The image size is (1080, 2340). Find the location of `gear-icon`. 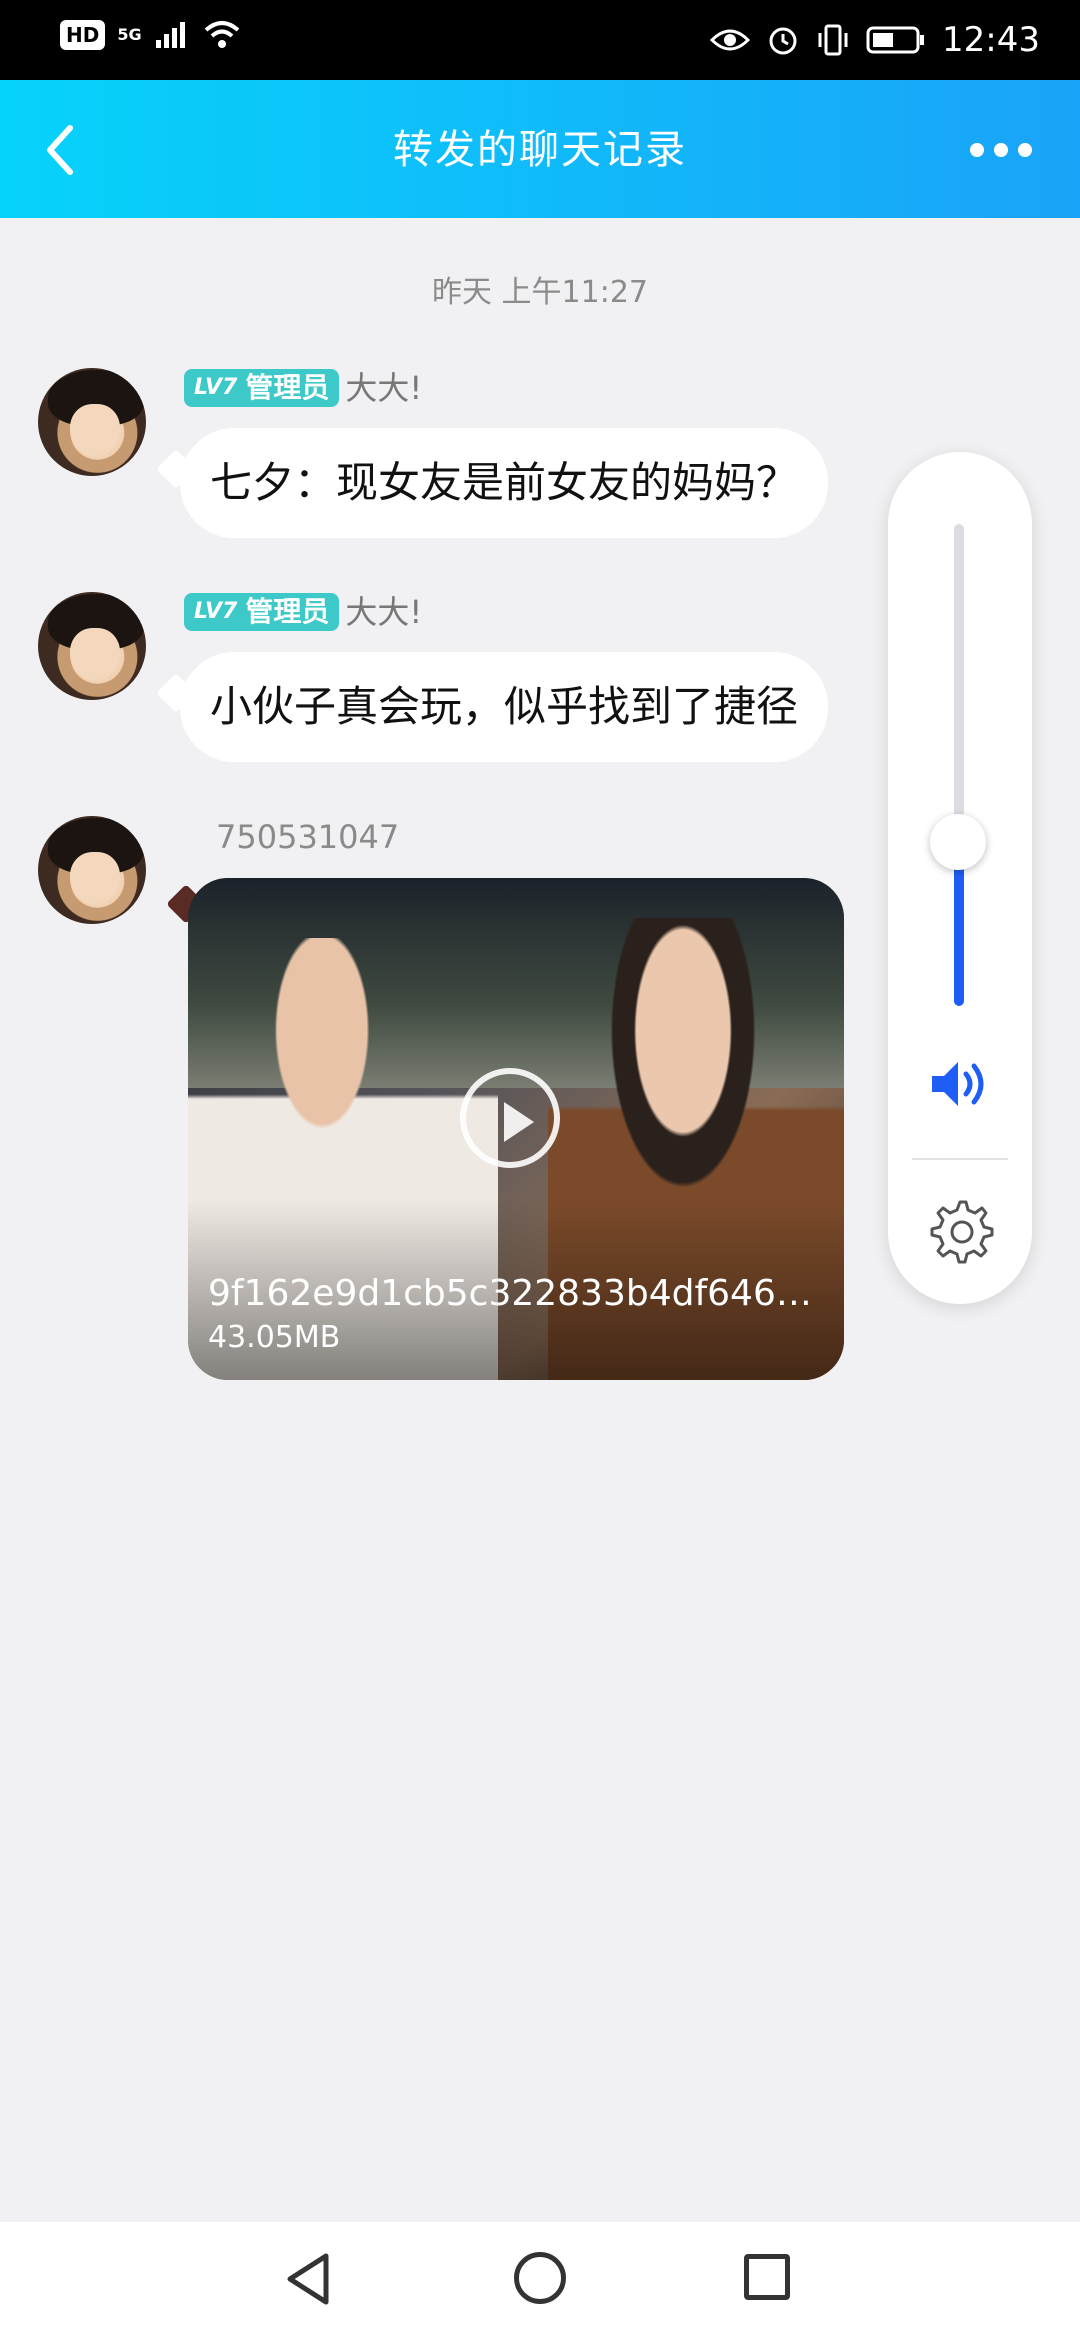

gear-icon is located at coordinates (960, 1230).